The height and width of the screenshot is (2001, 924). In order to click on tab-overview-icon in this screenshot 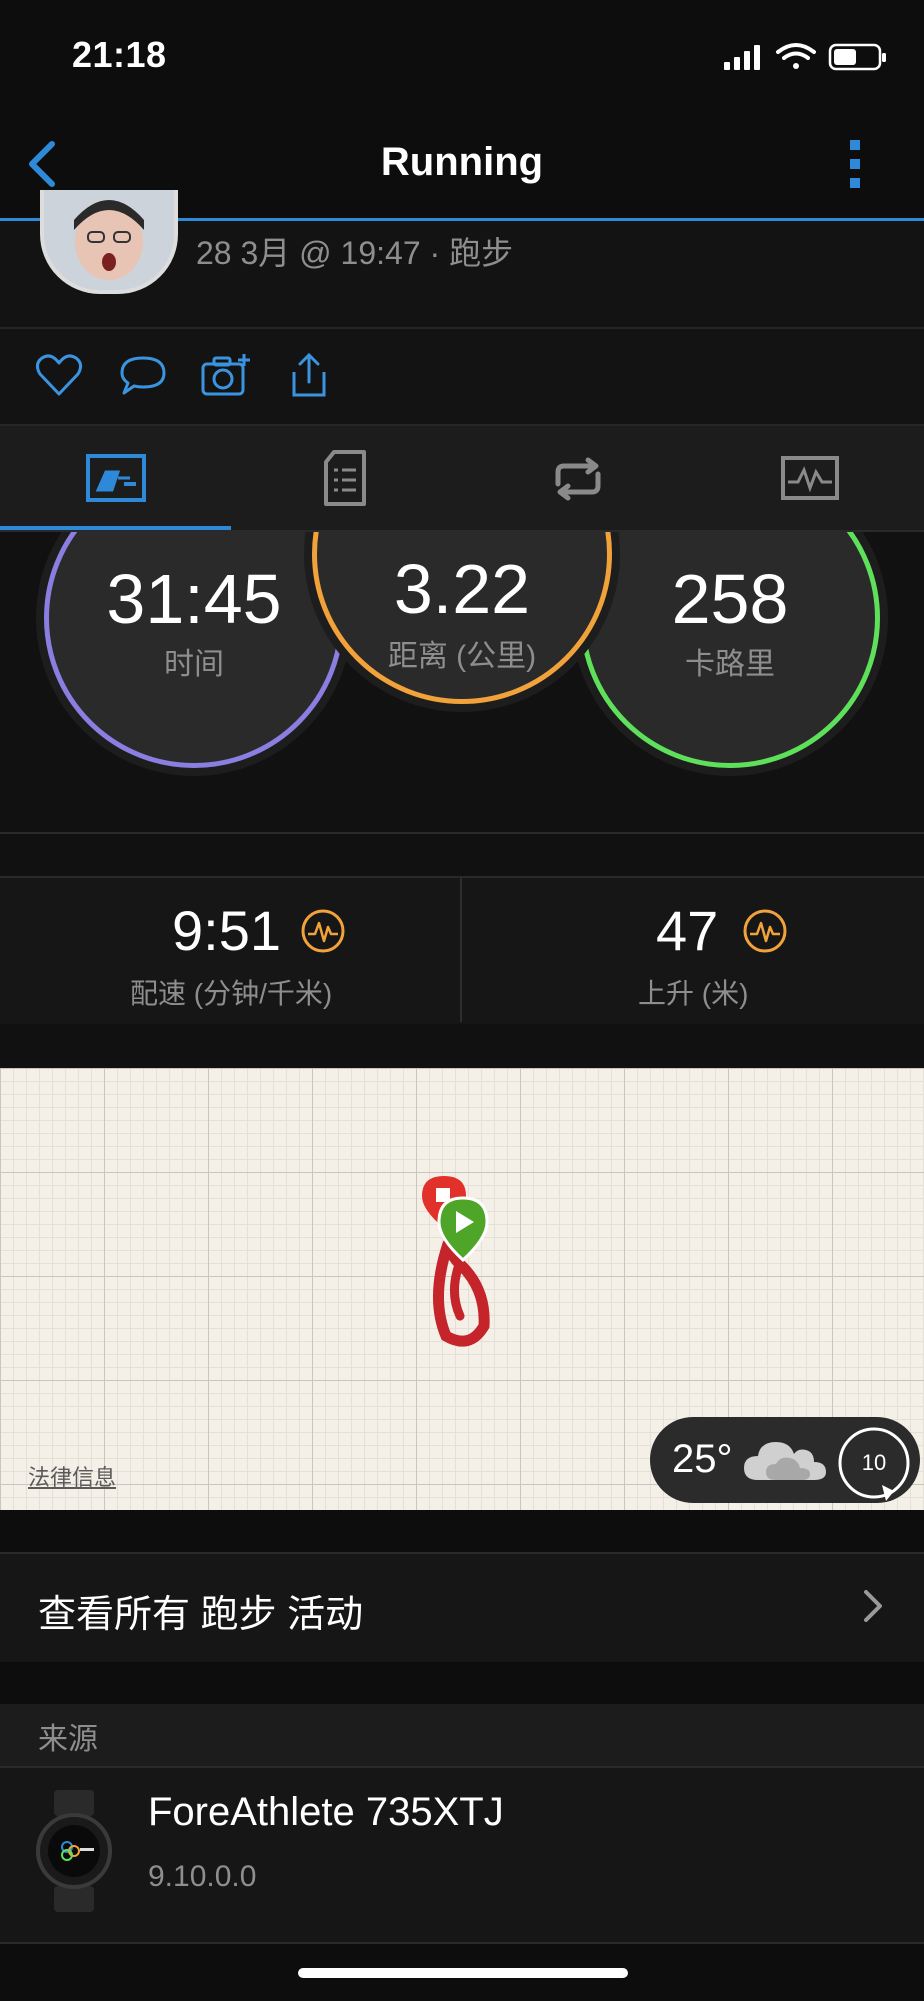, I will do `click(116, 479)`.